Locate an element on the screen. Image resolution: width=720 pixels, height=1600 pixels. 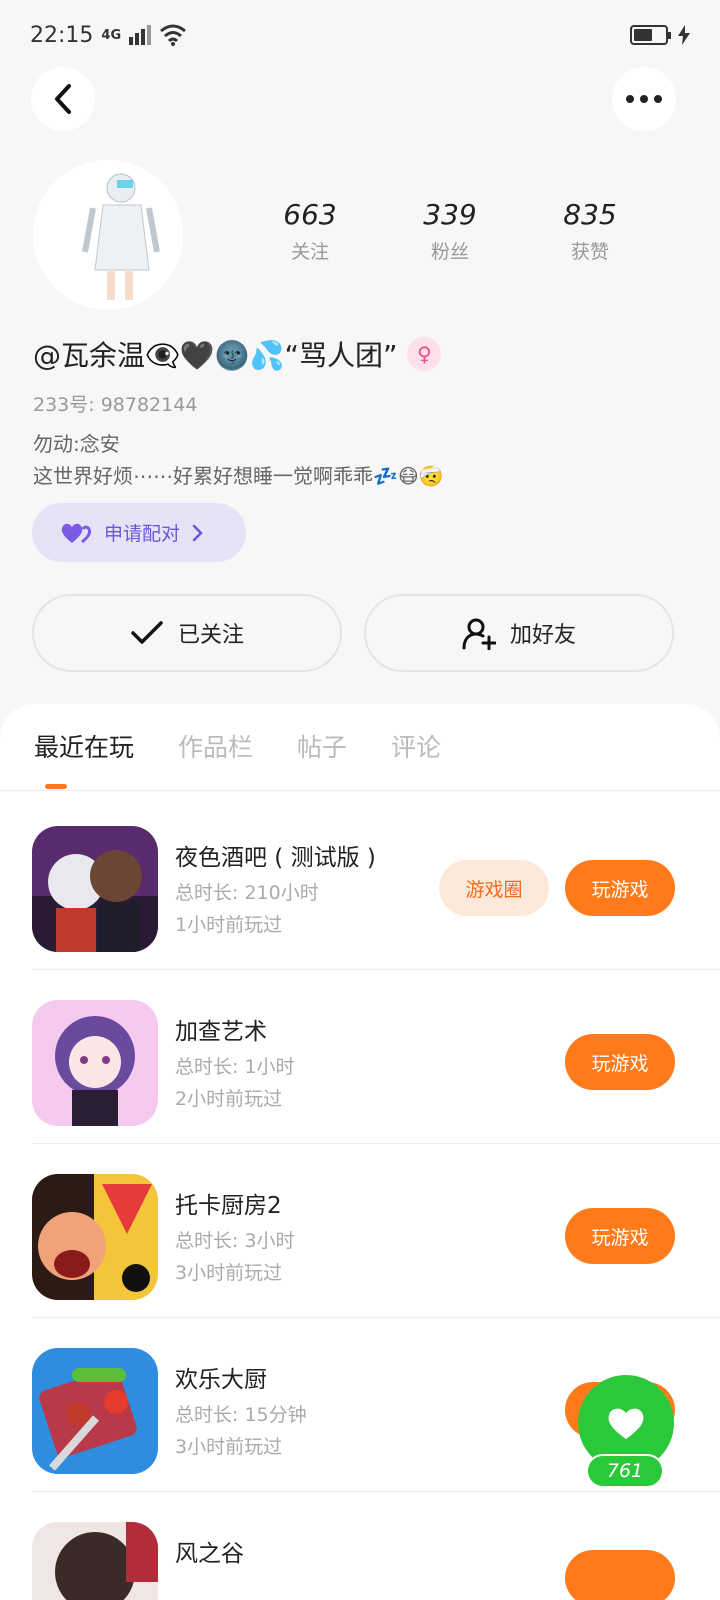
game-circle-button: 游戏圈 is located at coordinates (494, 888).